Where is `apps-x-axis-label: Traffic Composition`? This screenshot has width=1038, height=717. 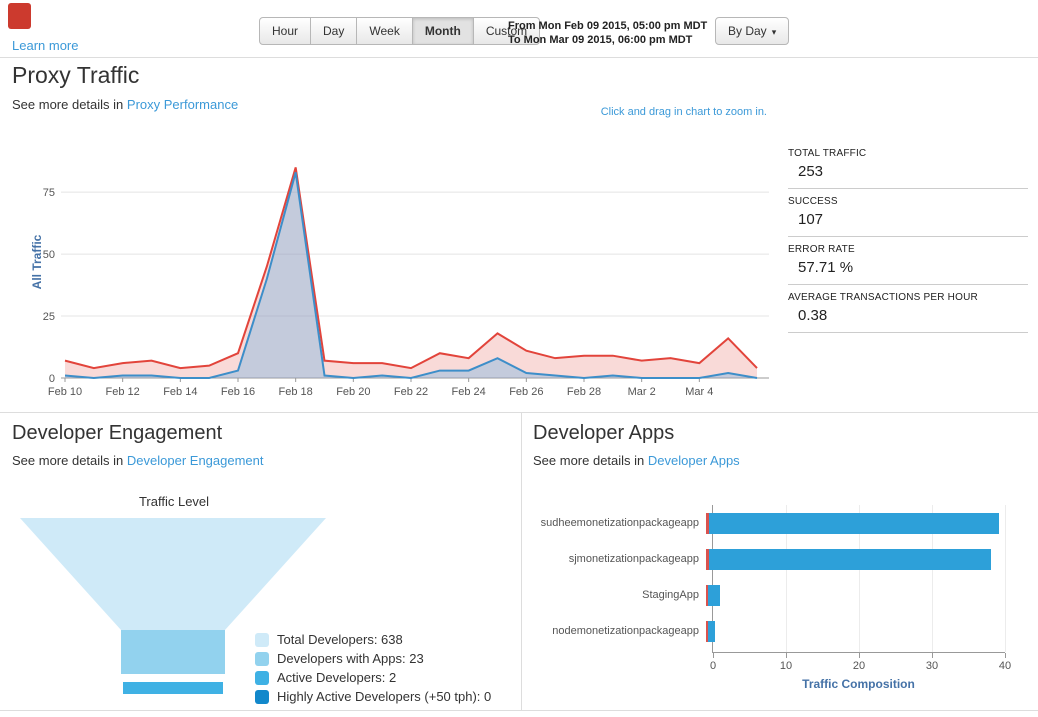
apps-x-axis-label: Traffic Composition is located at coordinates (858, 684).